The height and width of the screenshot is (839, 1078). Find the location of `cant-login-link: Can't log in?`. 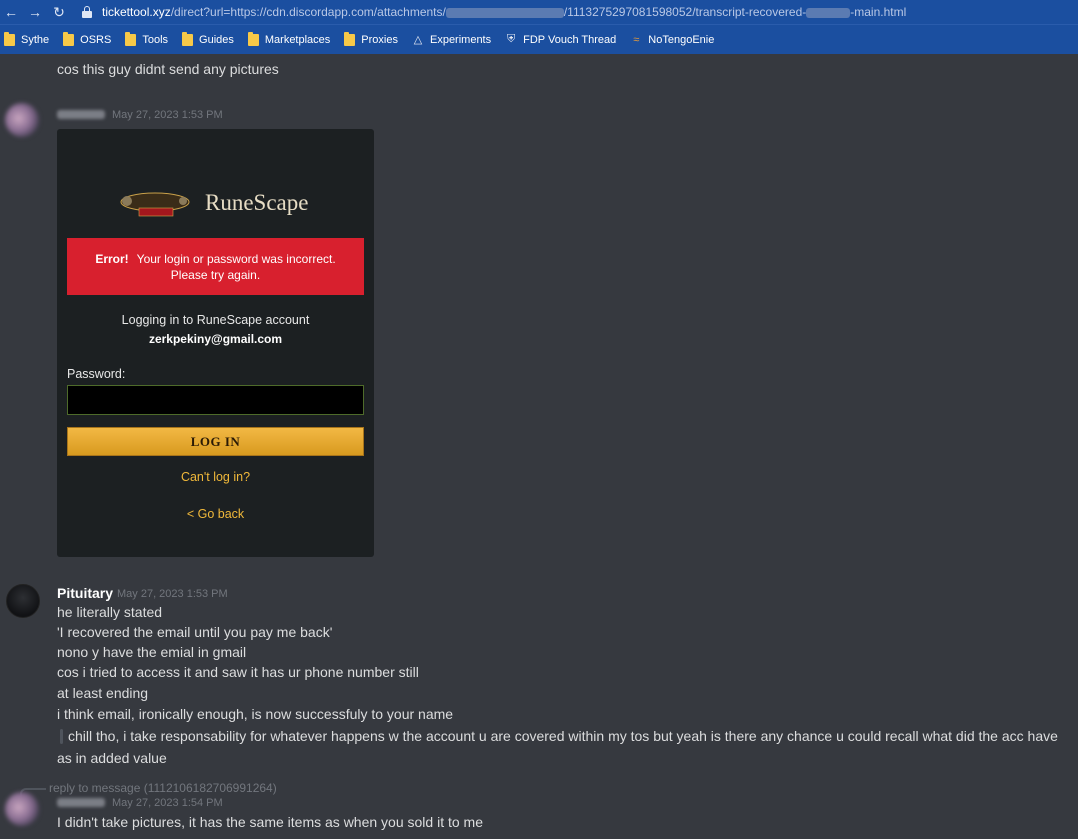

cant-login-link: Can't log in? is located at coordinates (215, 477).